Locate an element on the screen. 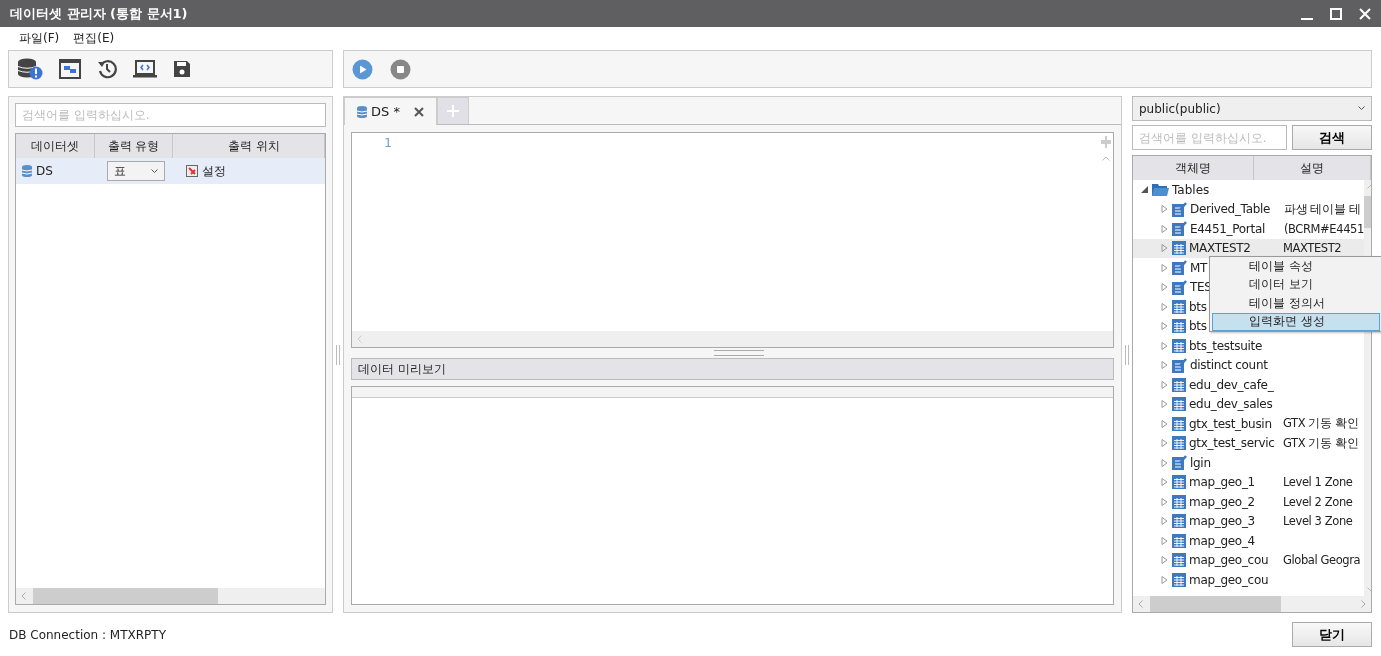  tree-item-description: Level 2 Zone is located at coordinates (1318, 501).